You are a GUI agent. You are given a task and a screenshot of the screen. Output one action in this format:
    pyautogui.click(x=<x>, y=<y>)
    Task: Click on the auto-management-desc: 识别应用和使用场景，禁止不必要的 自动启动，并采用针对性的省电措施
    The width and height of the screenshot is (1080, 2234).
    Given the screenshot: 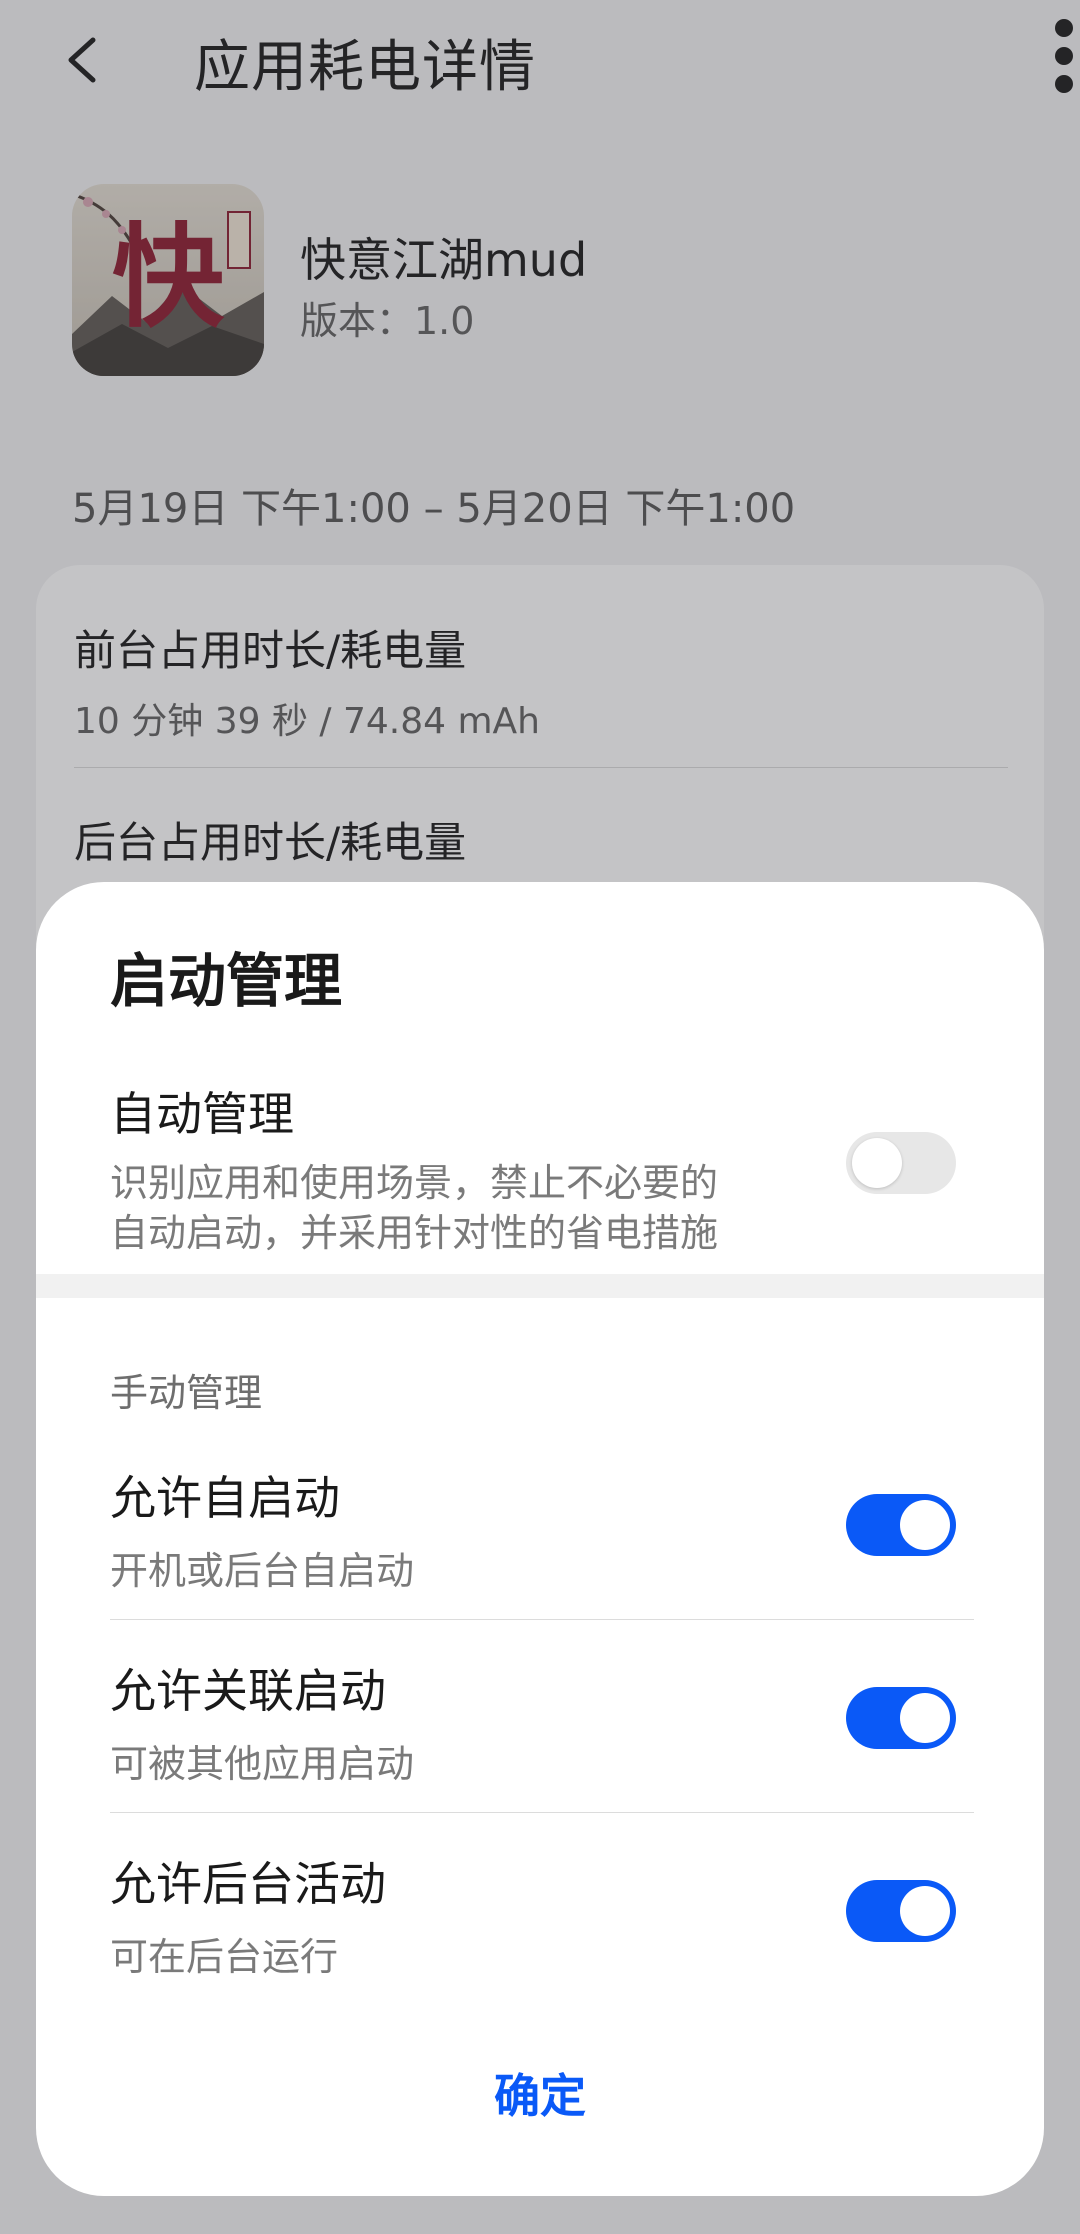 What is the action you would take?
    pyautogui.click(x=470, y=1208)
    